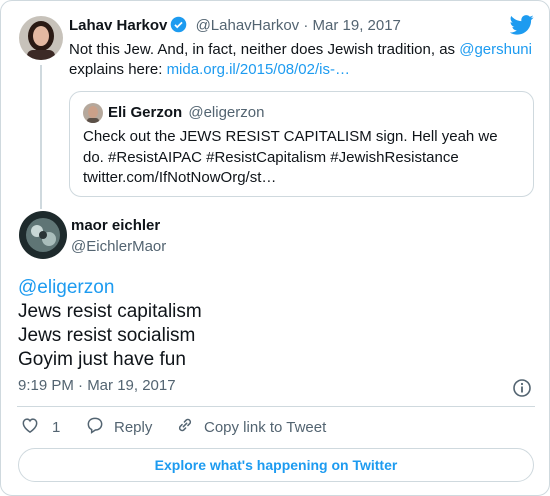 This screenshot has width=550, height=496. Describe the element at coordinates (522, 390) in the screenshot. I see `info-icon` at that location.